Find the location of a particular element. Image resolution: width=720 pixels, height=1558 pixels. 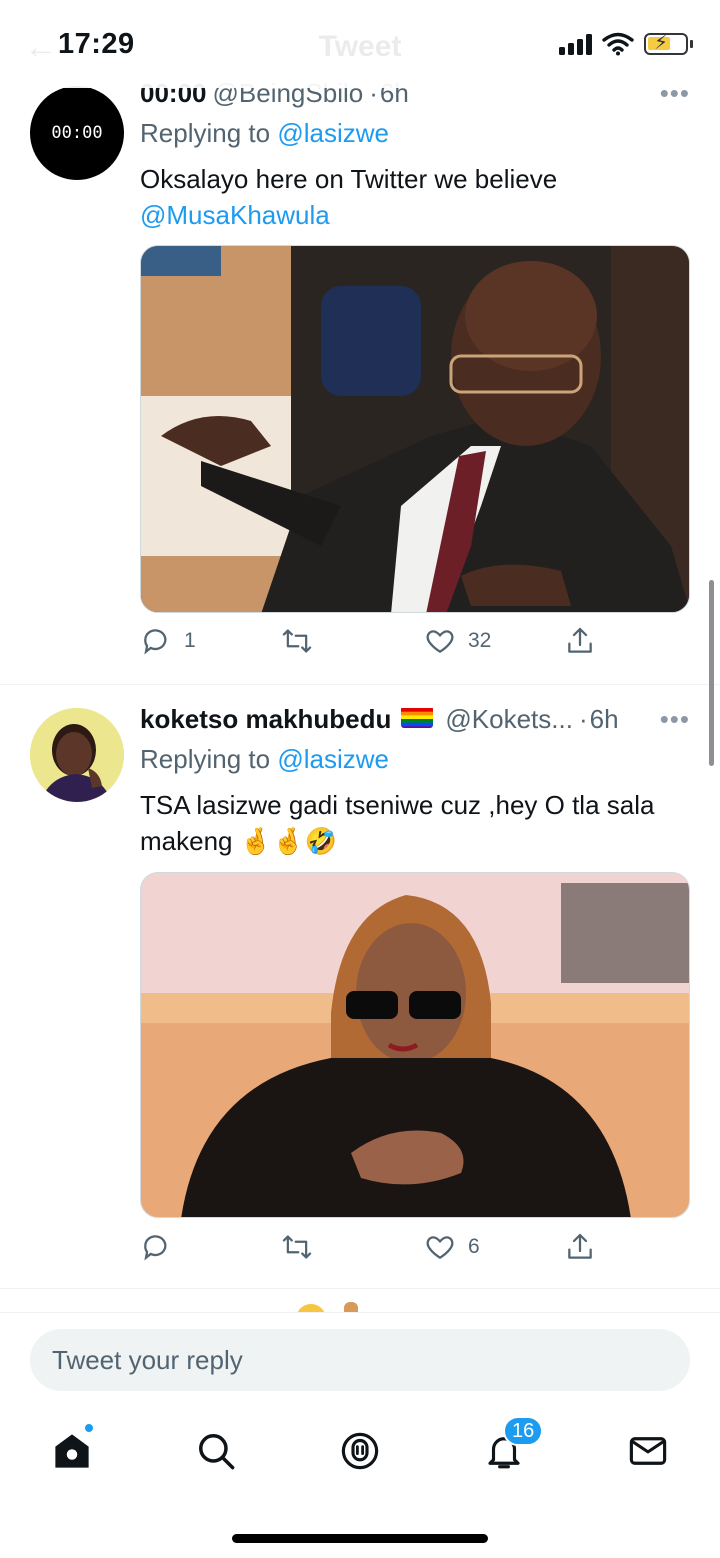

status-time: 17:29 is located at coordinates (96, 44).